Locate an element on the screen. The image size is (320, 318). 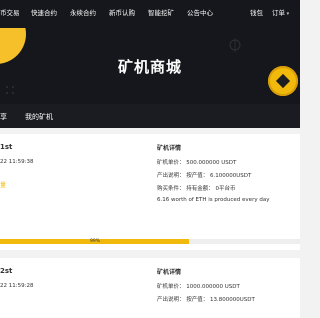
orders-label: 订单 is located at coordinates (278, 13).